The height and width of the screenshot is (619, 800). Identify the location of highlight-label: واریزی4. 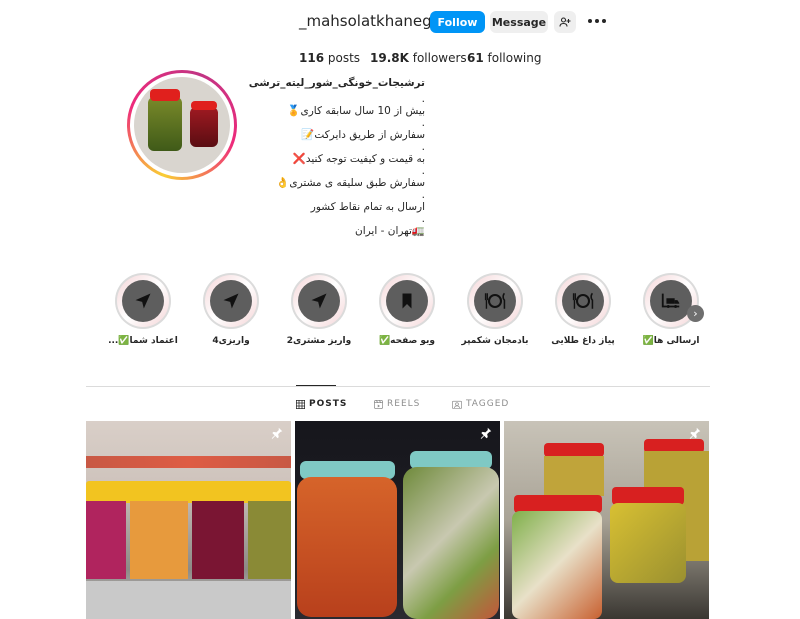
(231, 341).